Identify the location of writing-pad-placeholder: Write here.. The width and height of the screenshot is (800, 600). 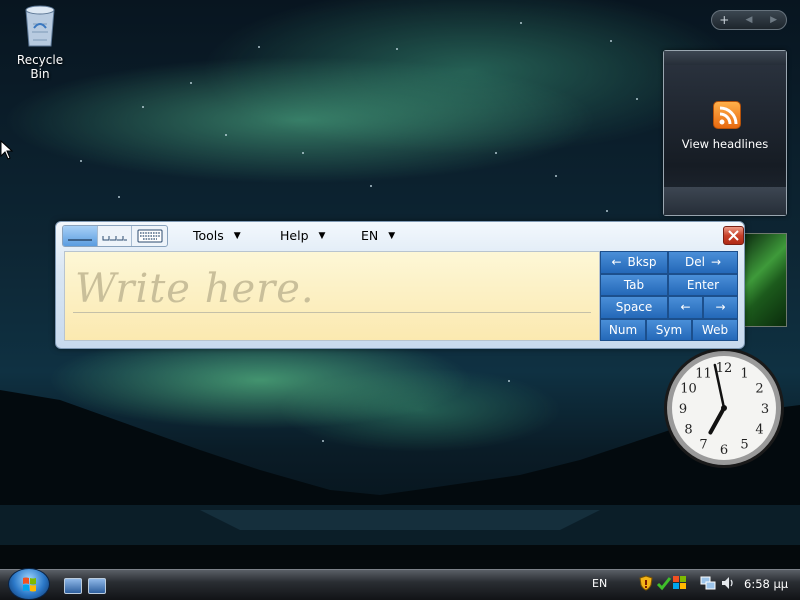
(195, 289).